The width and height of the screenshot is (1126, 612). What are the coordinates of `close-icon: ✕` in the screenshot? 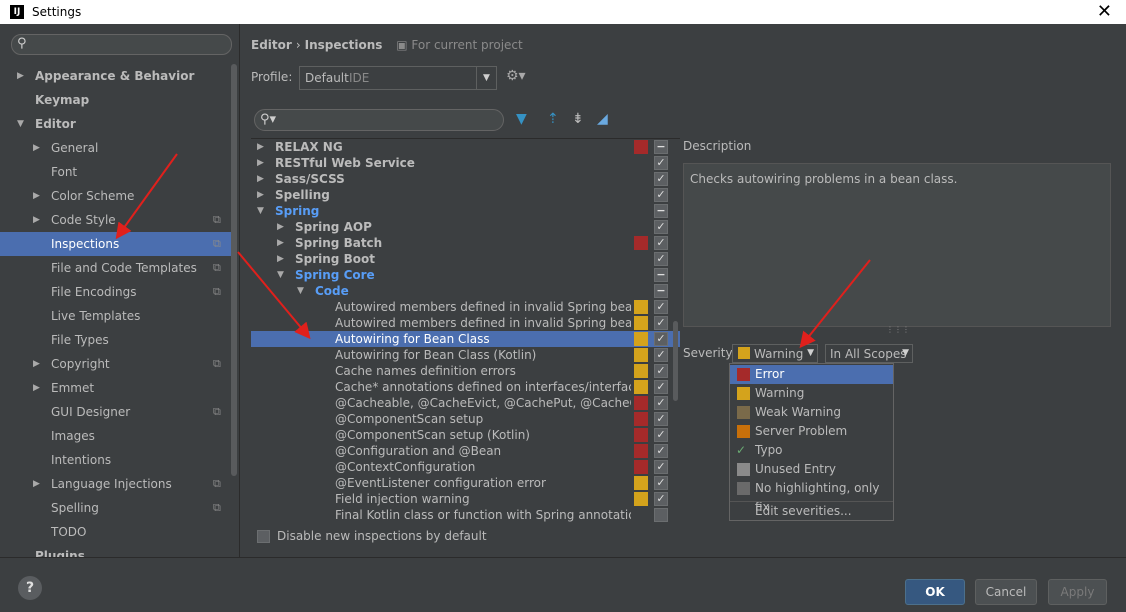 It's located at (1104, 11).